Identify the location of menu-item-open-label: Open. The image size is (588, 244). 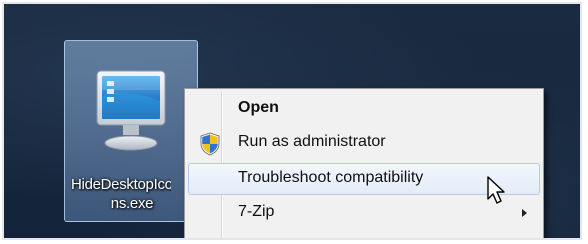
(258, 107).